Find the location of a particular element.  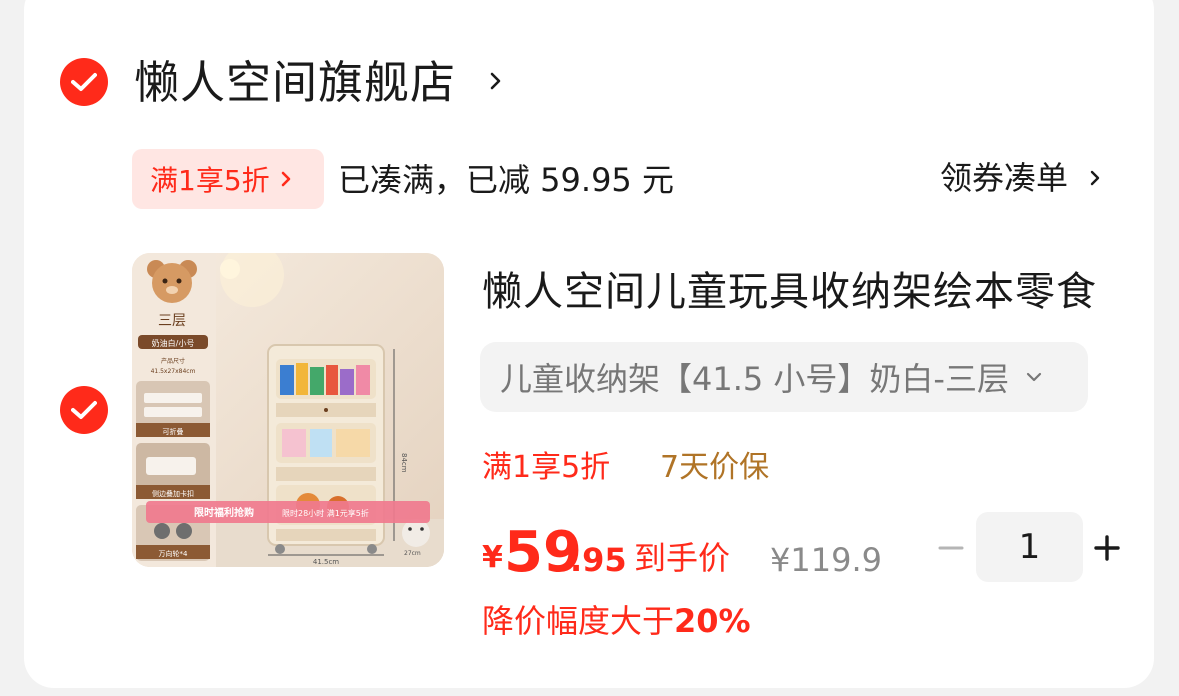

chevron-down-icon is located at coordinates (1034, 377).